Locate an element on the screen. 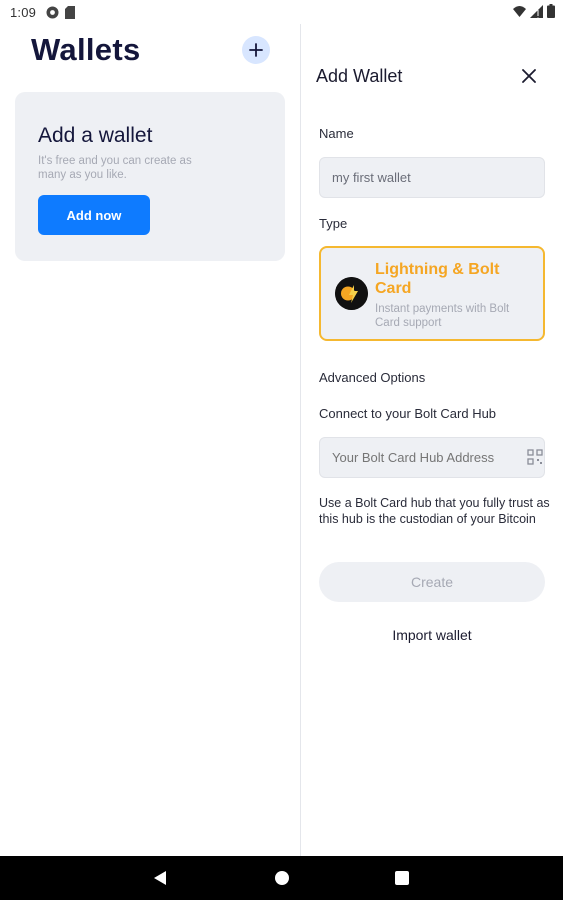 This screenshot has width=563, height=900. sd-card-icon is located at coordinates (70, 12).